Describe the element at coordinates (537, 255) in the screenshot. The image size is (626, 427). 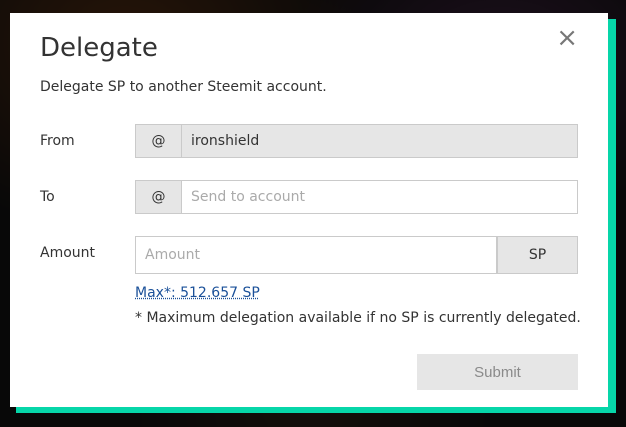
I see `amount-unit-addon: SP` at that location.